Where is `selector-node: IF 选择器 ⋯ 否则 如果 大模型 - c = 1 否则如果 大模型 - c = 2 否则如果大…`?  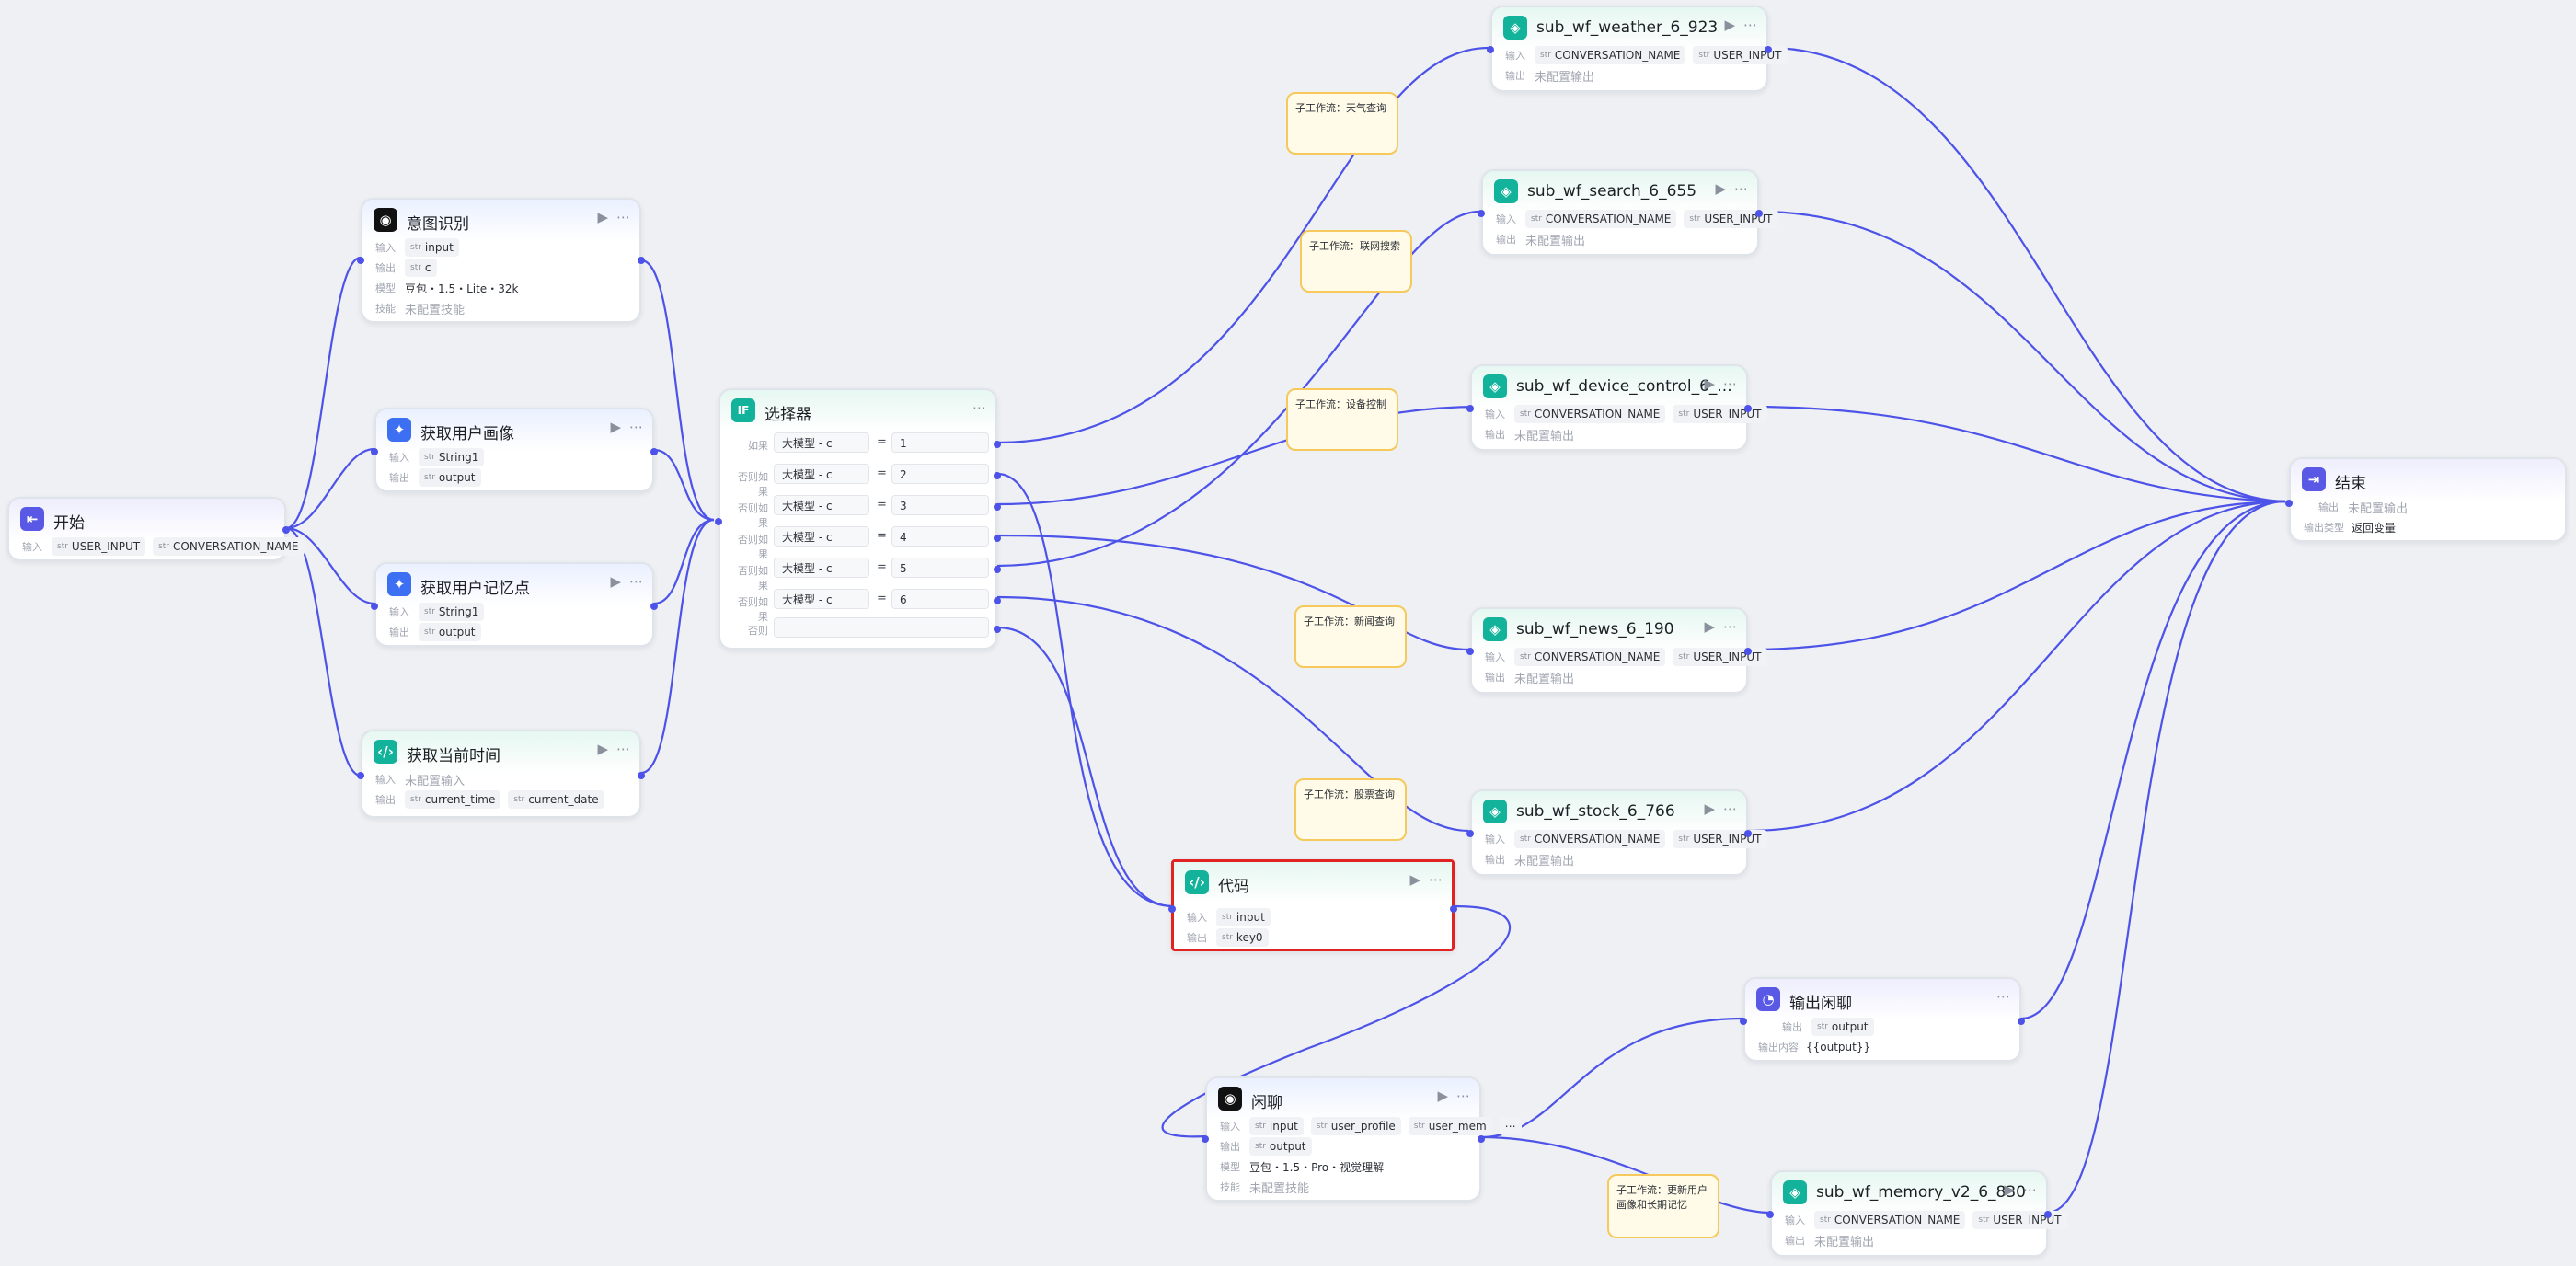
selector-node: IF 选择器 ⋯ 否则 如果 大模型 - c = 1 否则如果 大模型 - c = 2 否则如果大… is located at coordinates (858, 519).